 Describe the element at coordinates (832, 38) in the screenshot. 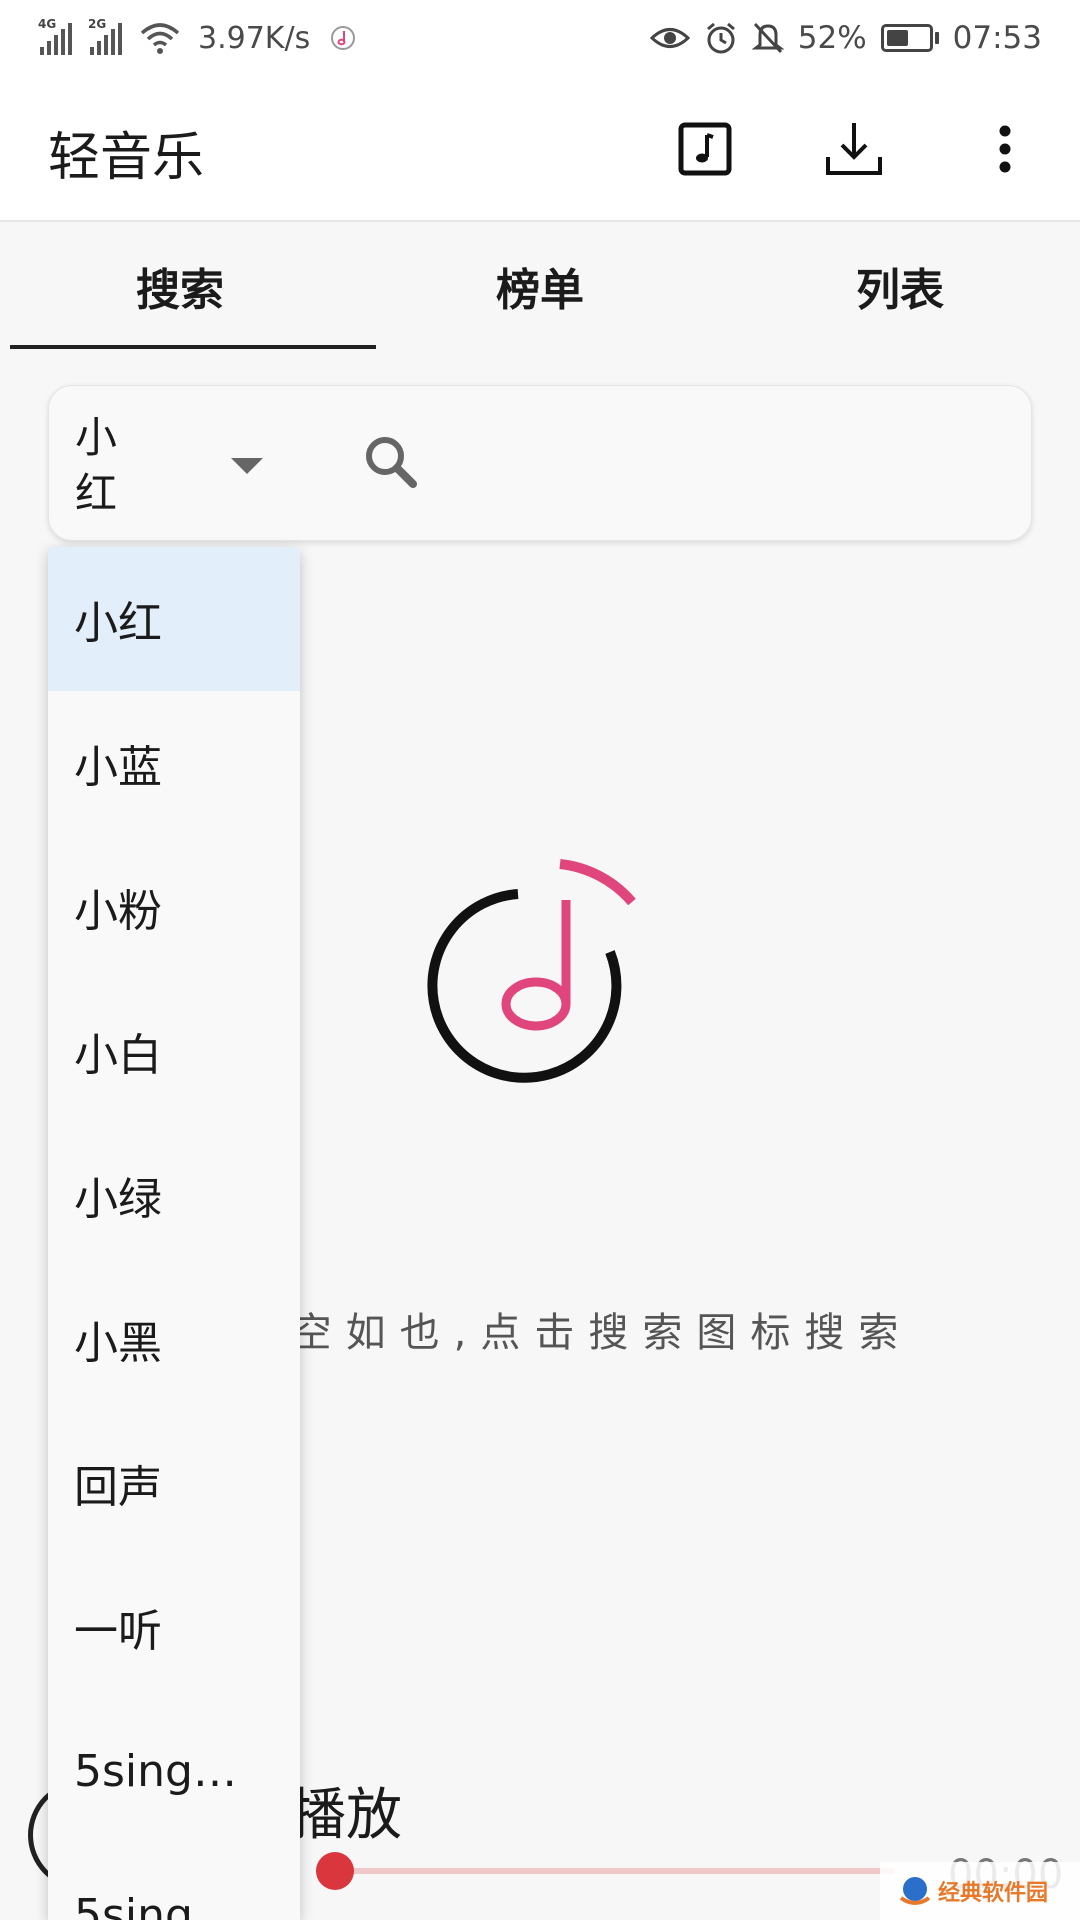

I see `battery-percent: 52%` at that location.